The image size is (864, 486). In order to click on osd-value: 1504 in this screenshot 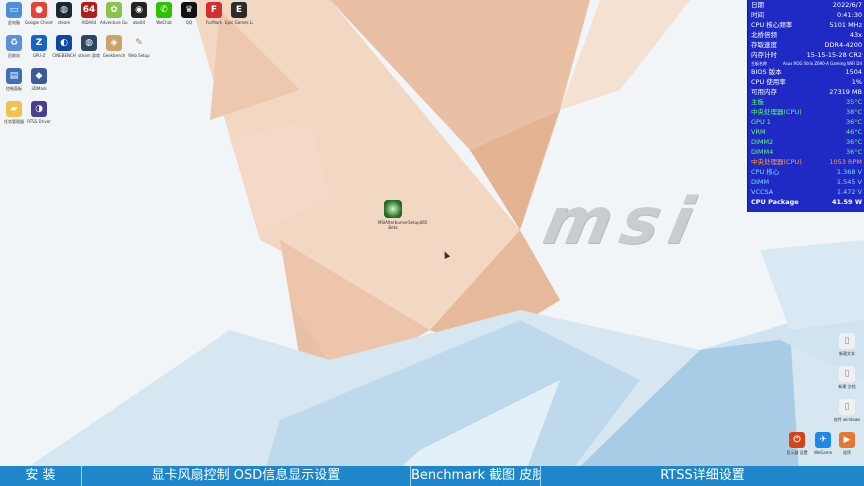, I will do `click(853, 72)`.